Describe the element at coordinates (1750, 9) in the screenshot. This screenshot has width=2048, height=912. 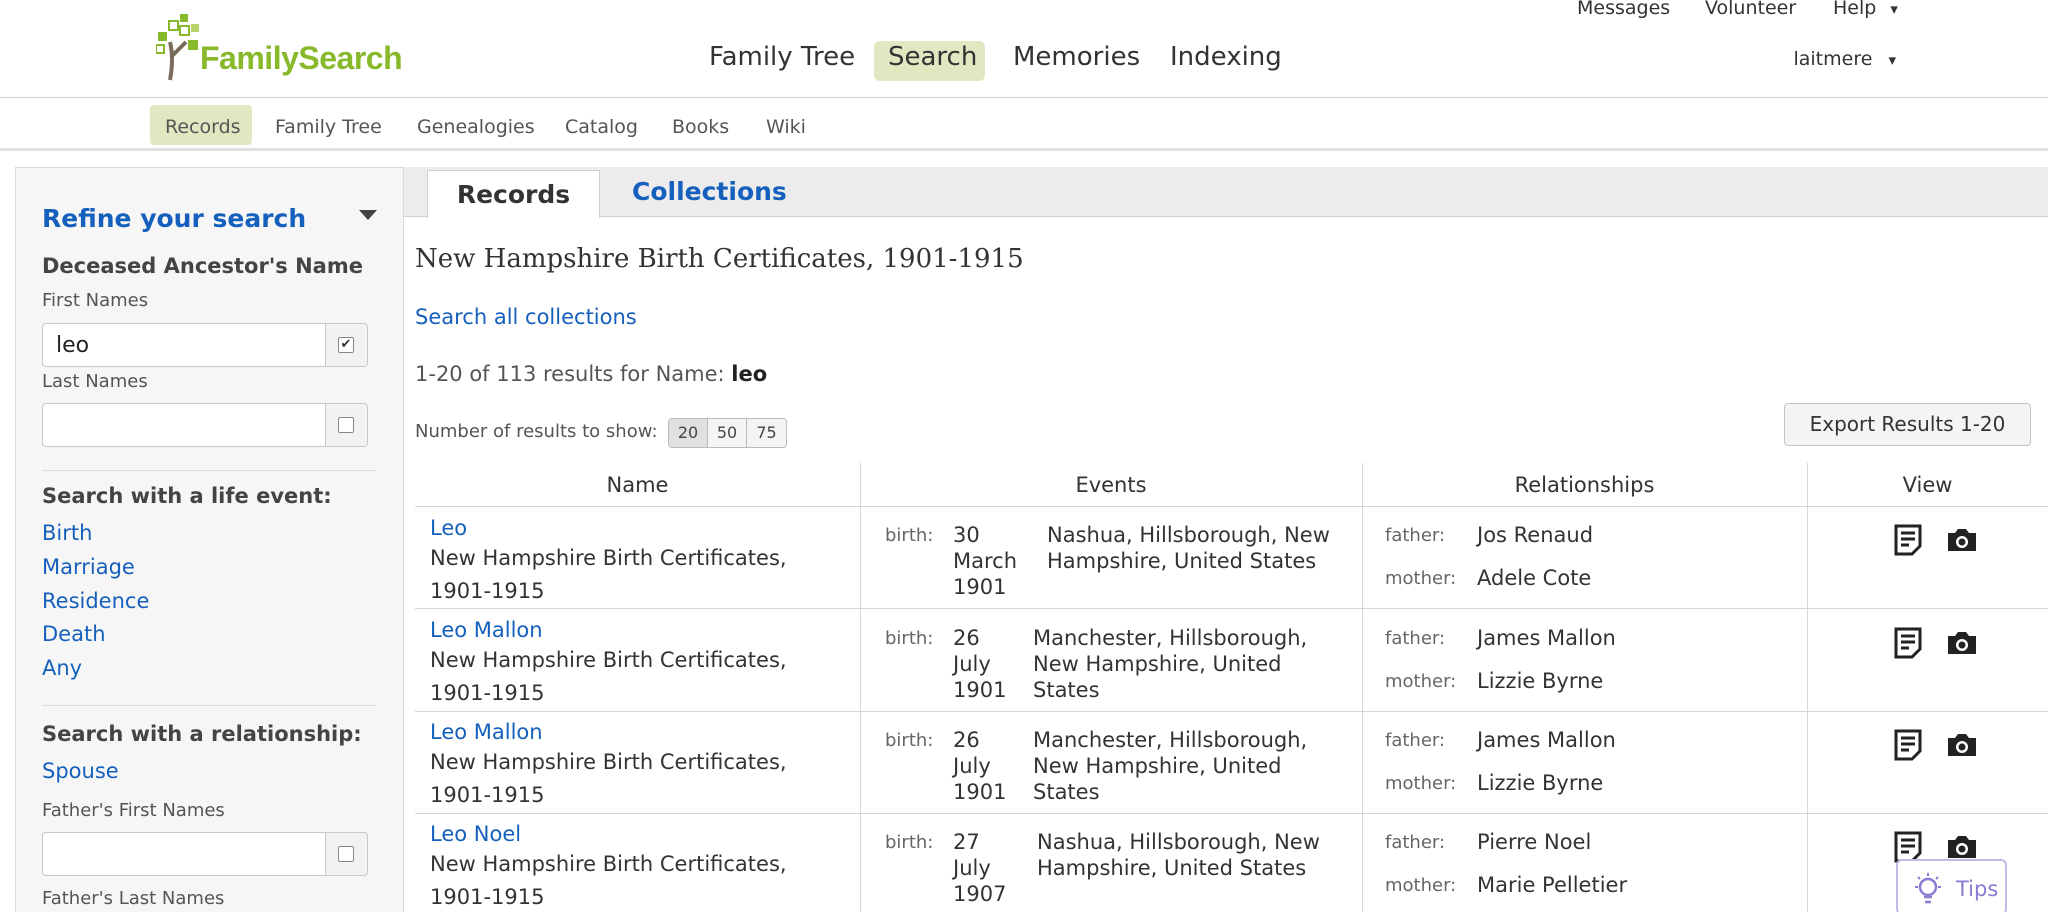
I see `volunteer-link: Volunteer` at that location.